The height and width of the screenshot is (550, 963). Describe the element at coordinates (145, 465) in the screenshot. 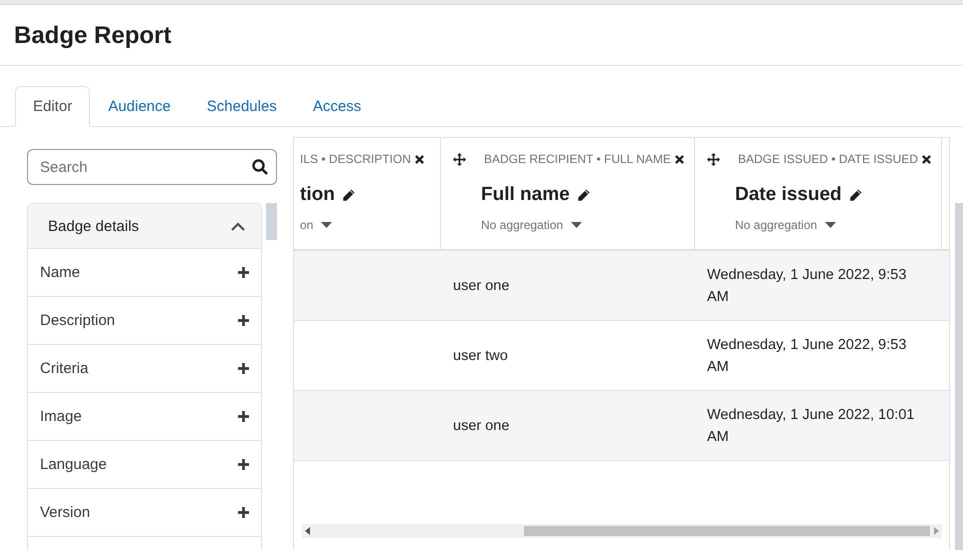

I see `field-list-item: Language` at that location.